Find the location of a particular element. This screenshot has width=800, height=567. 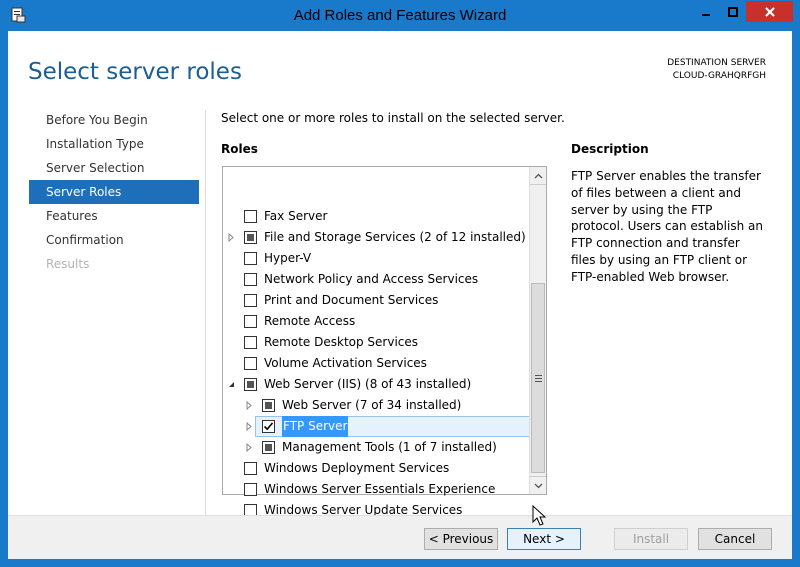

mouse-cursor-icon is located at coordinates (539, 515).